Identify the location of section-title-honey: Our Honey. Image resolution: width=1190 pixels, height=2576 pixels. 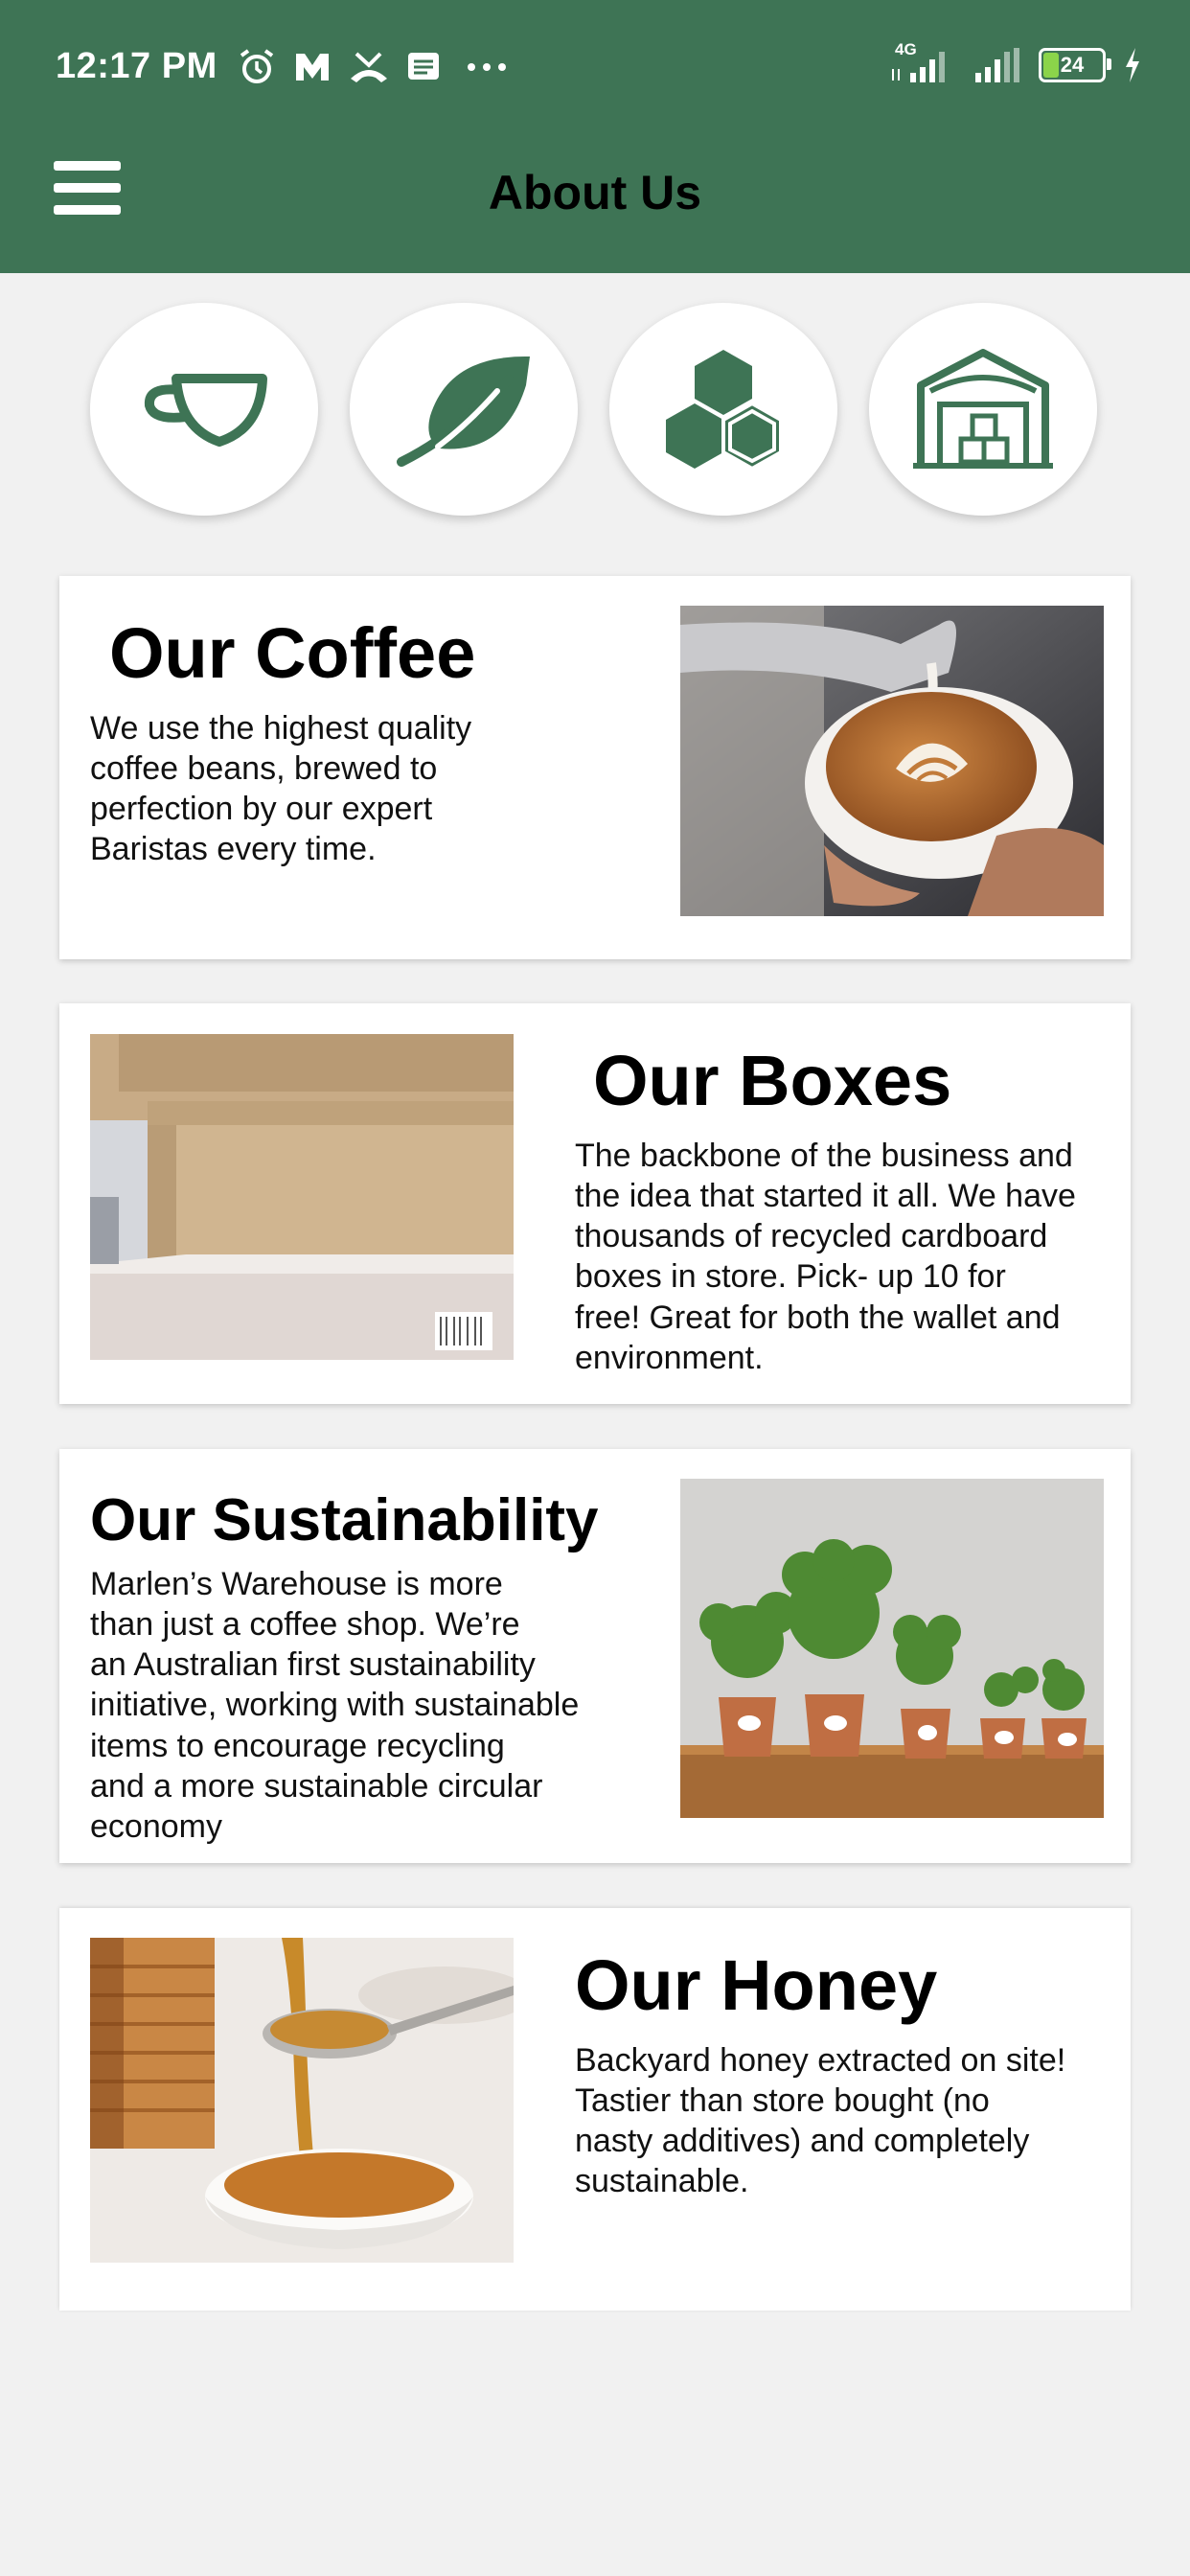
(757, 1985).